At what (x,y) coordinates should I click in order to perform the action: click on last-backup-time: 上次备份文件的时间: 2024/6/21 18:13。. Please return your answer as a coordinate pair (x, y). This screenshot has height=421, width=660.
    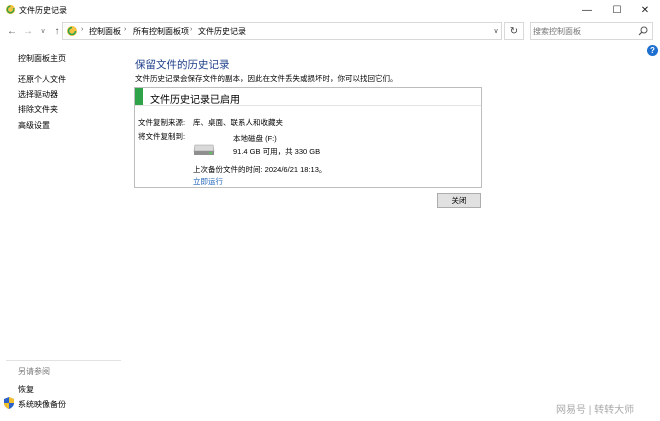
    Looking at the image, I should click on (260, 169).